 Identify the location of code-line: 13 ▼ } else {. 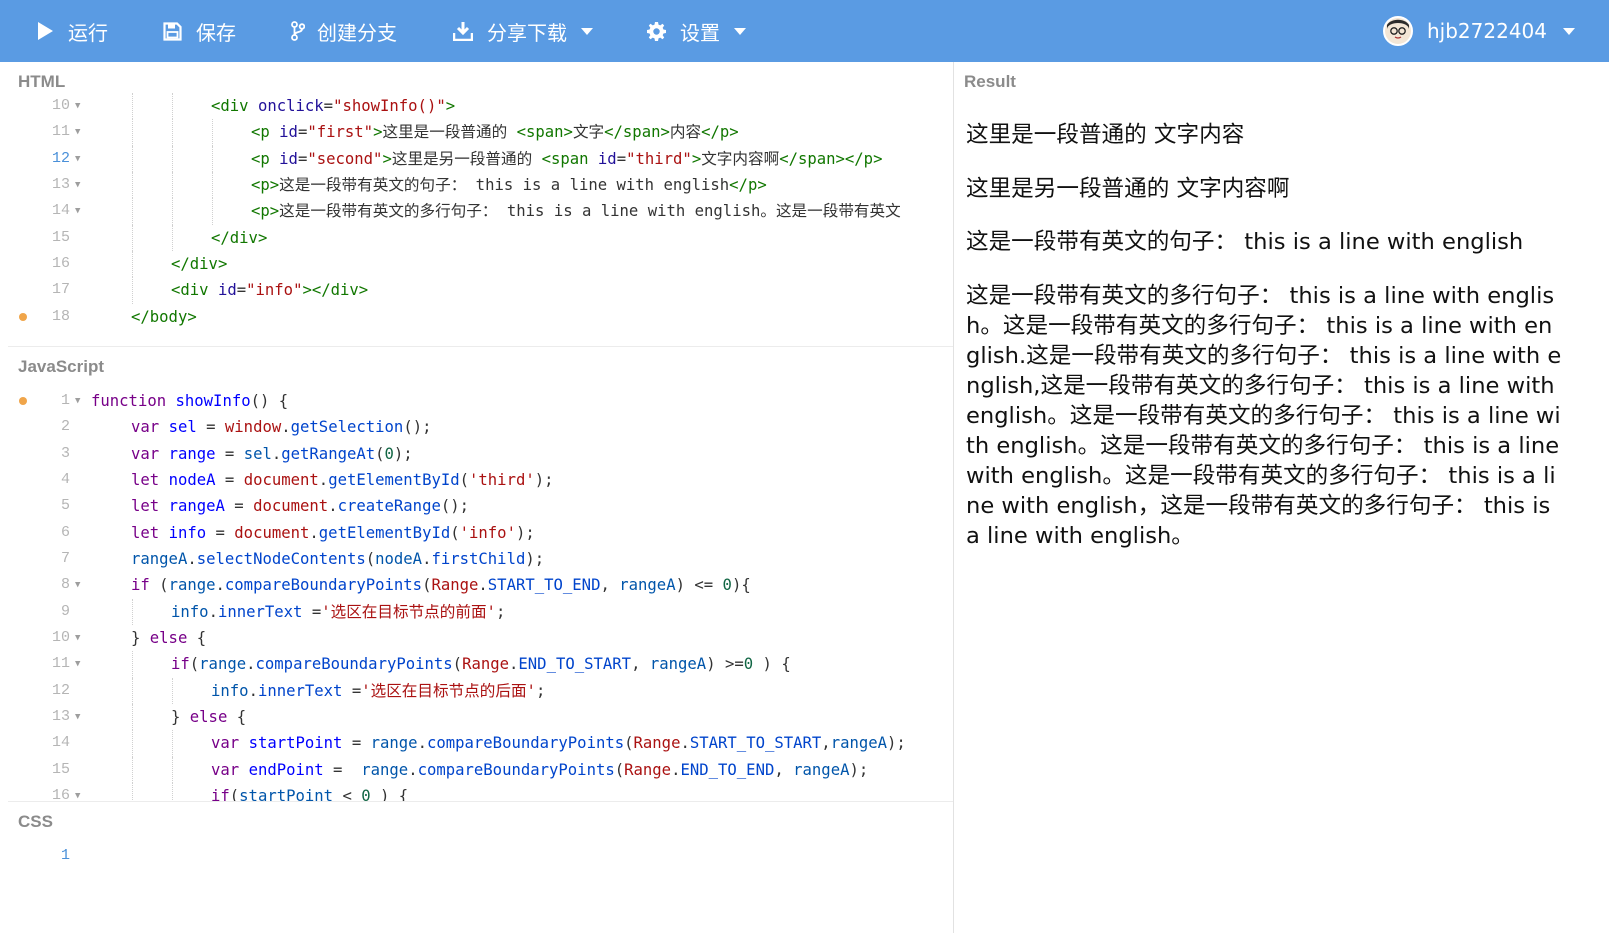
(480, 717).